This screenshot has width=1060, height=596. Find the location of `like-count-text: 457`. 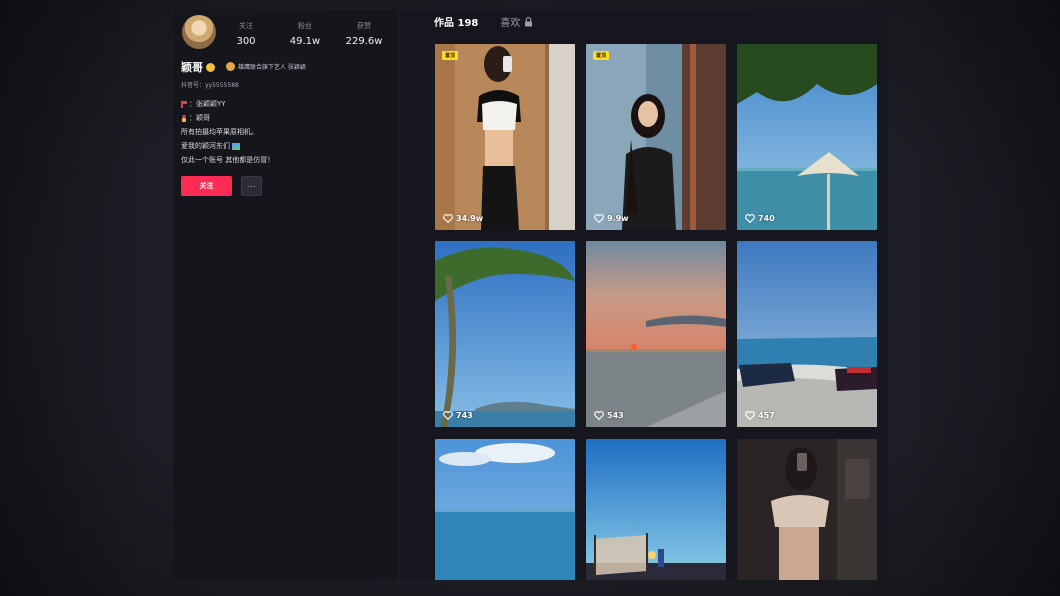

like-count-text: 457 is located at coordinates (766, 415).